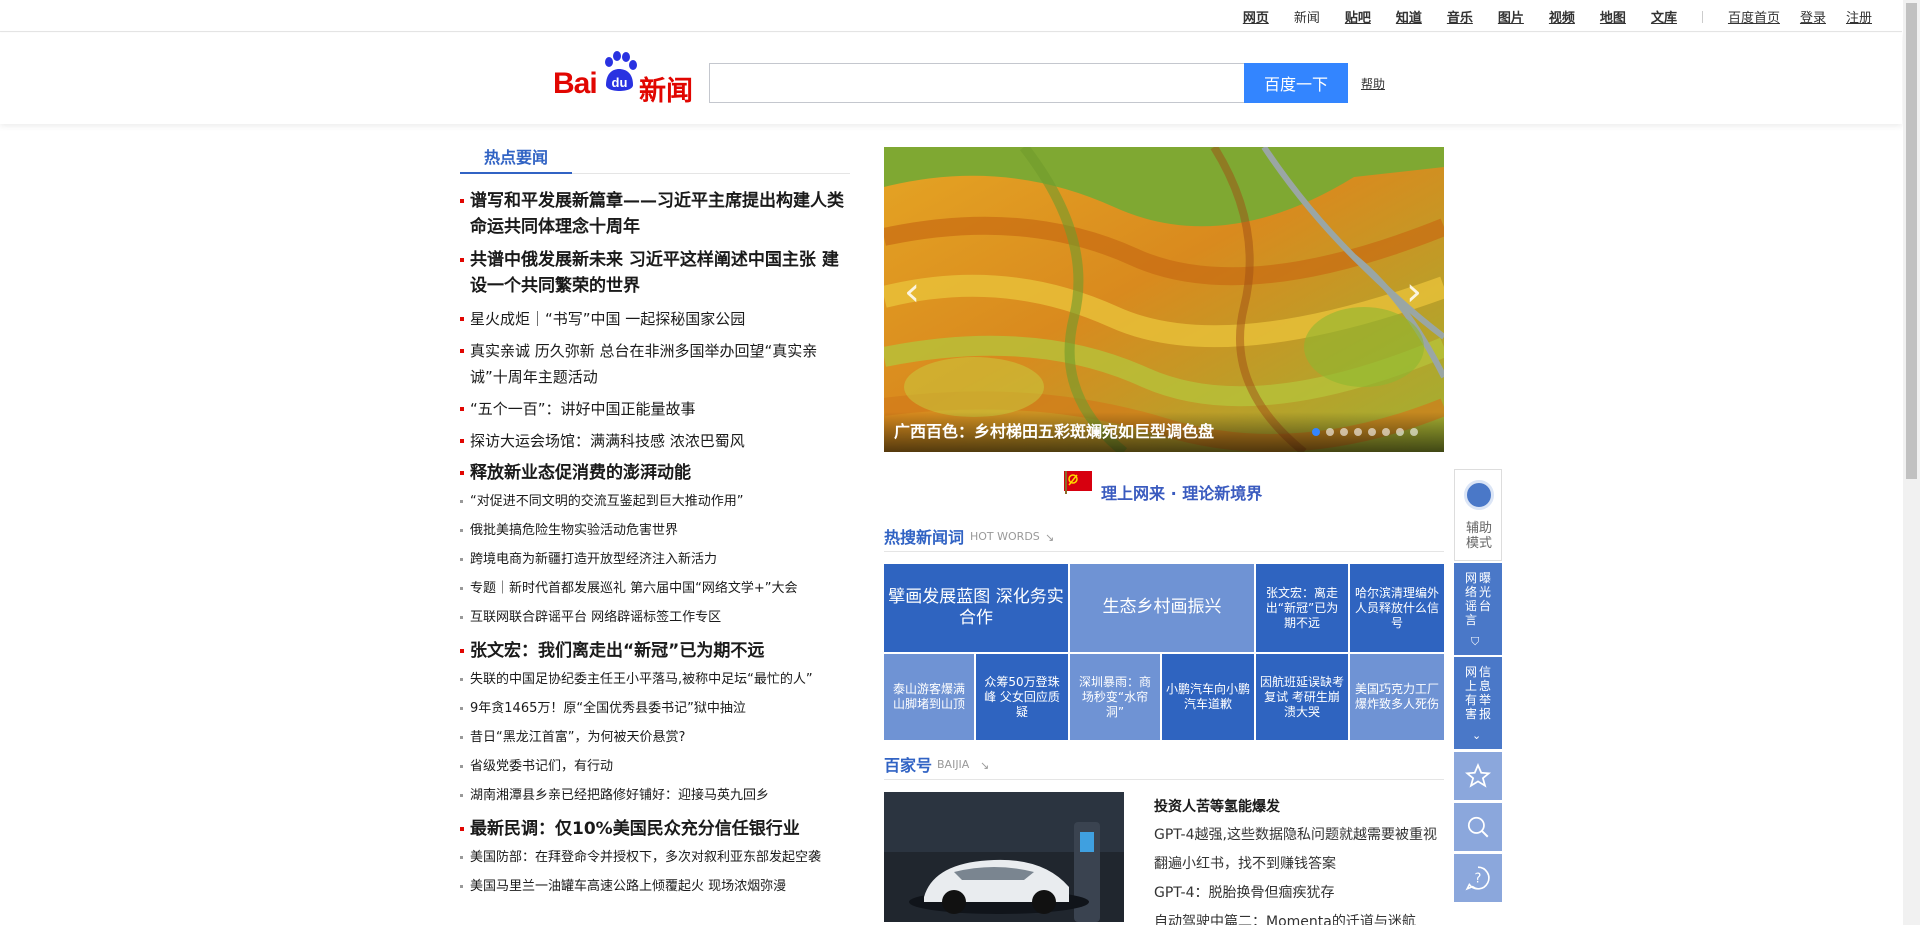 This screenshot has width=1920, height=925. Describe the element at coordinates (976, 608) in the screenshot. I see `hot-word-tile: 擘画发展蓝图 深化务实合作` at that location.